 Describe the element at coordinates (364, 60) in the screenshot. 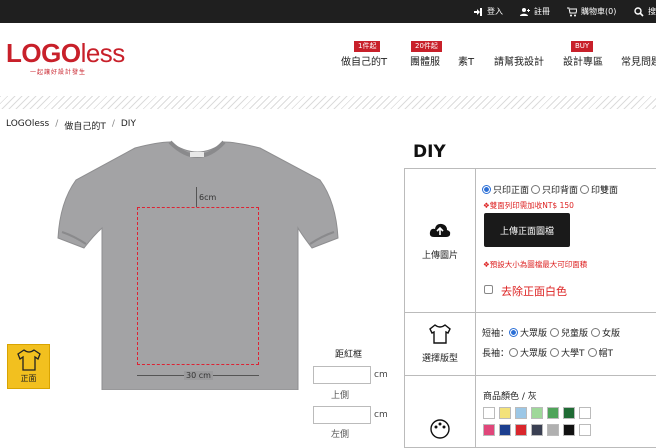

I see `nav-item-diy: 做自己的T` at that location.